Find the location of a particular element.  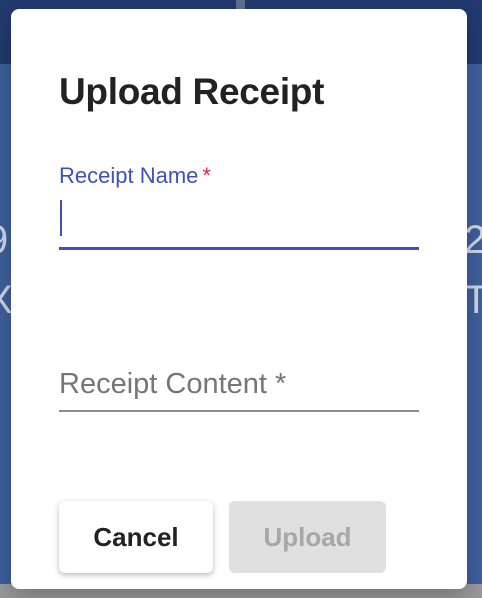

required-asterisk: * is located at coordinates (206, 175).